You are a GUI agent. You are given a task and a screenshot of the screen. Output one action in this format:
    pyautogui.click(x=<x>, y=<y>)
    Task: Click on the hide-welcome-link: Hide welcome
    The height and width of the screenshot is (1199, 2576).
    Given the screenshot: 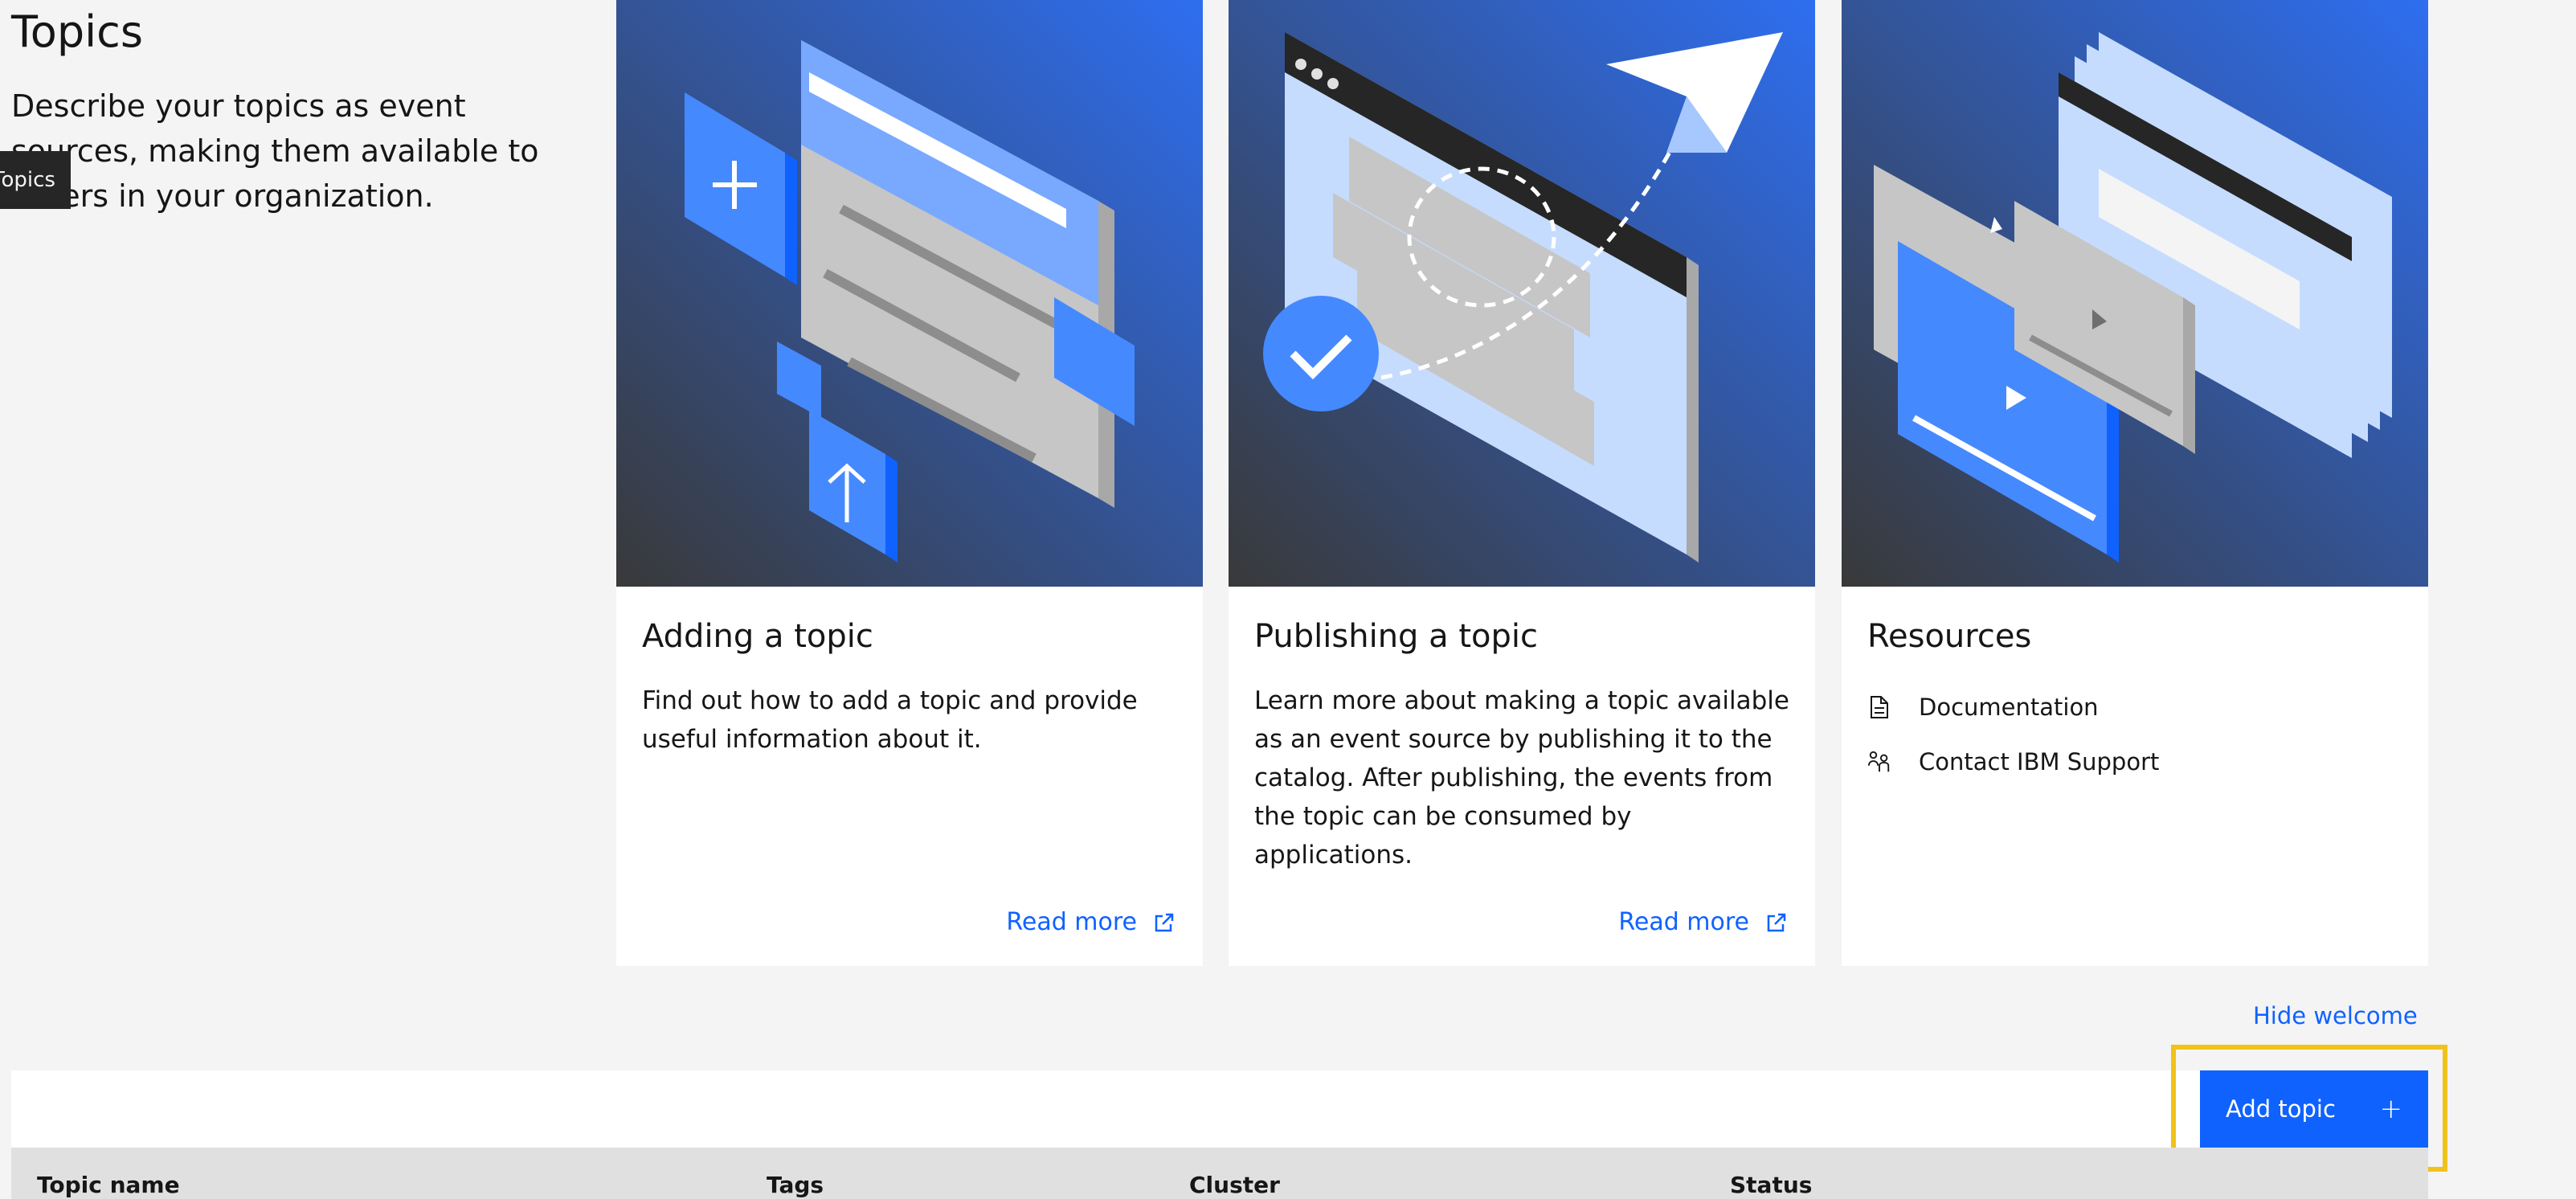 What is the action you would take?
    pyautogui.click(x=2335, y=1016)
    